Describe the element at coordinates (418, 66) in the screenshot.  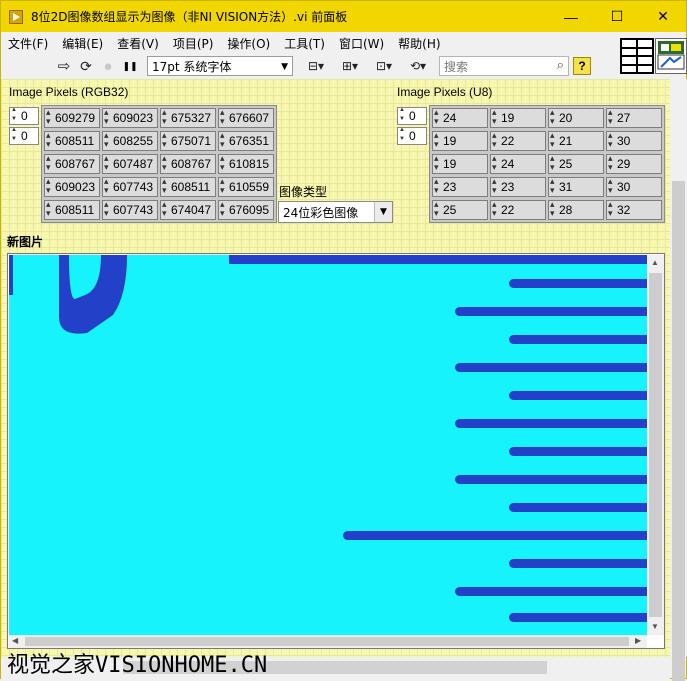
I see `reorder-icon: ⟲▾` at that location.